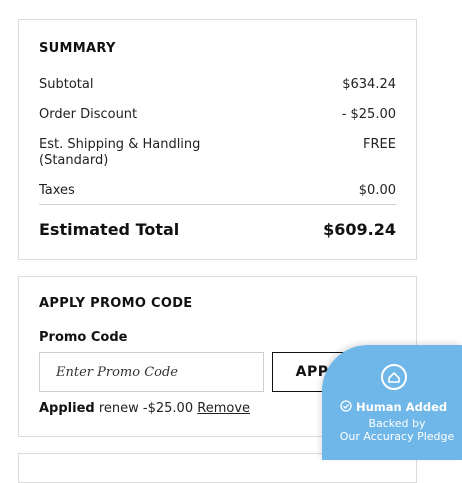 The height and width of the screenshot is (483, 462). What do you see at coordinates (120, 152) in the screenshot?
I see `shipping-label: Est. Shipping & Handling (Standard)` at bounding box center [120, 152].